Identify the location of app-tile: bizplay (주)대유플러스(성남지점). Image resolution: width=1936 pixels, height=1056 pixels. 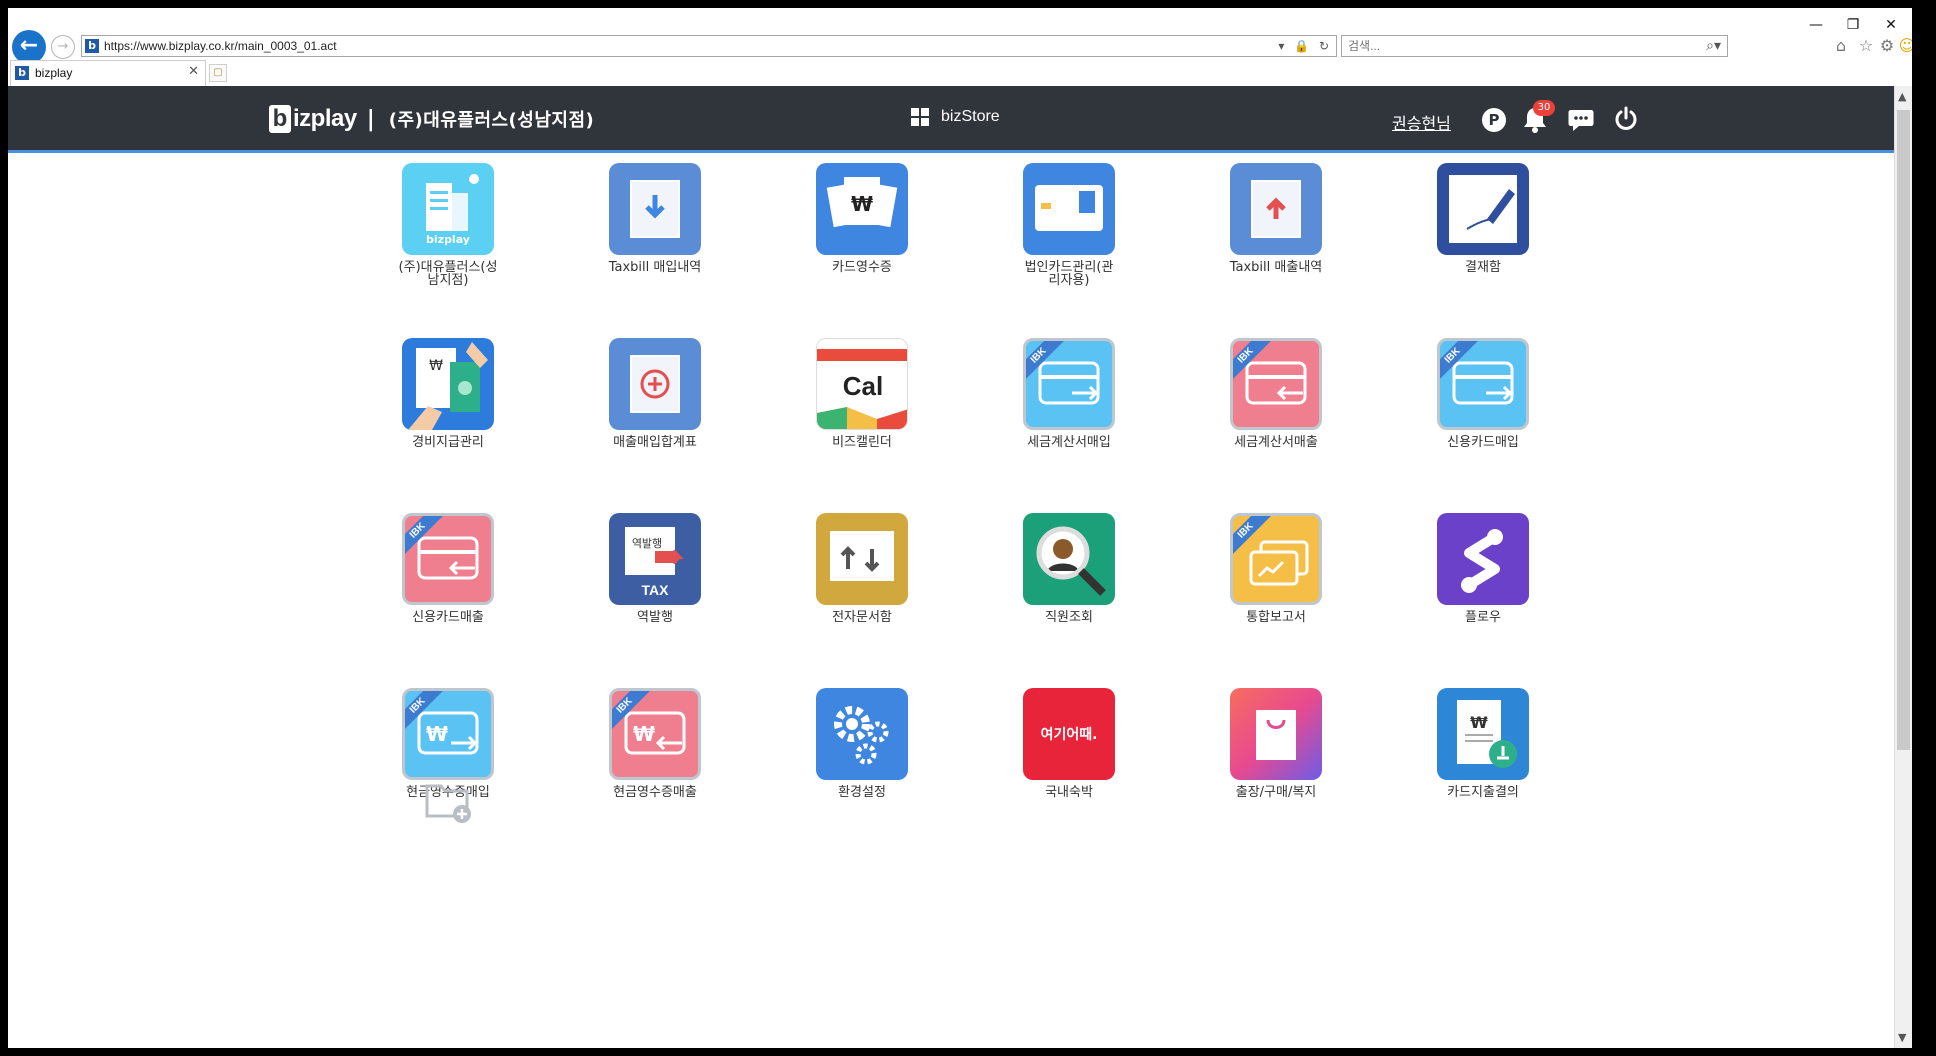
(448, 233).